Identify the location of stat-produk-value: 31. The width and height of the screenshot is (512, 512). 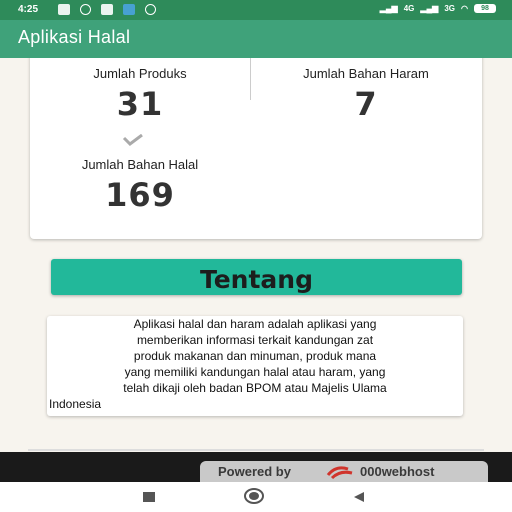
(140, 104).